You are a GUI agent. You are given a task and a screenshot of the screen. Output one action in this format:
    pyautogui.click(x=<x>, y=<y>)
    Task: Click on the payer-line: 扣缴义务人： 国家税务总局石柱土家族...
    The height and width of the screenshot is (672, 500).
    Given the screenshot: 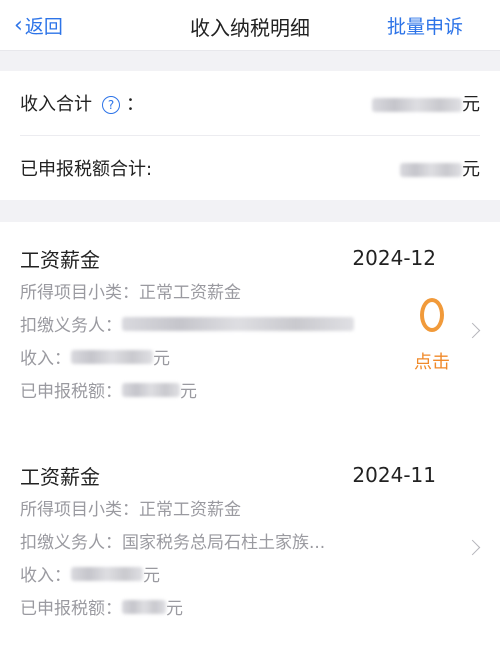 What is the action you would take?
    pyautogui.click(x=173, y=543)
    